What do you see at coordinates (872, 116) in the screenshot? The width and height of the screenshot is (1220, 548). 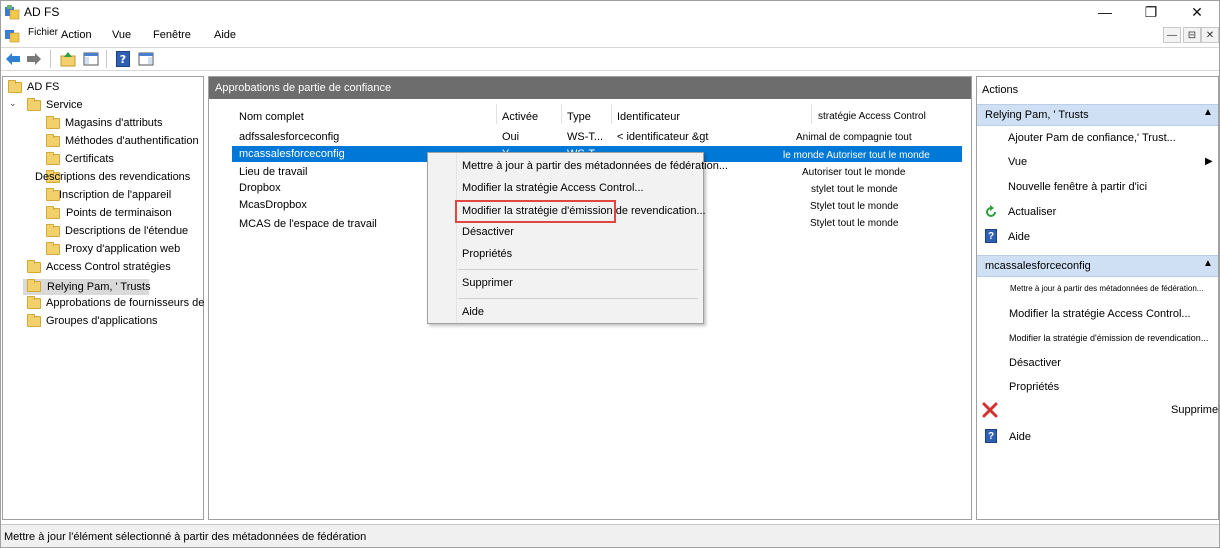 I see `column-header-access-control-policy: stratégie Access Control` at bounding box center [872, 116].